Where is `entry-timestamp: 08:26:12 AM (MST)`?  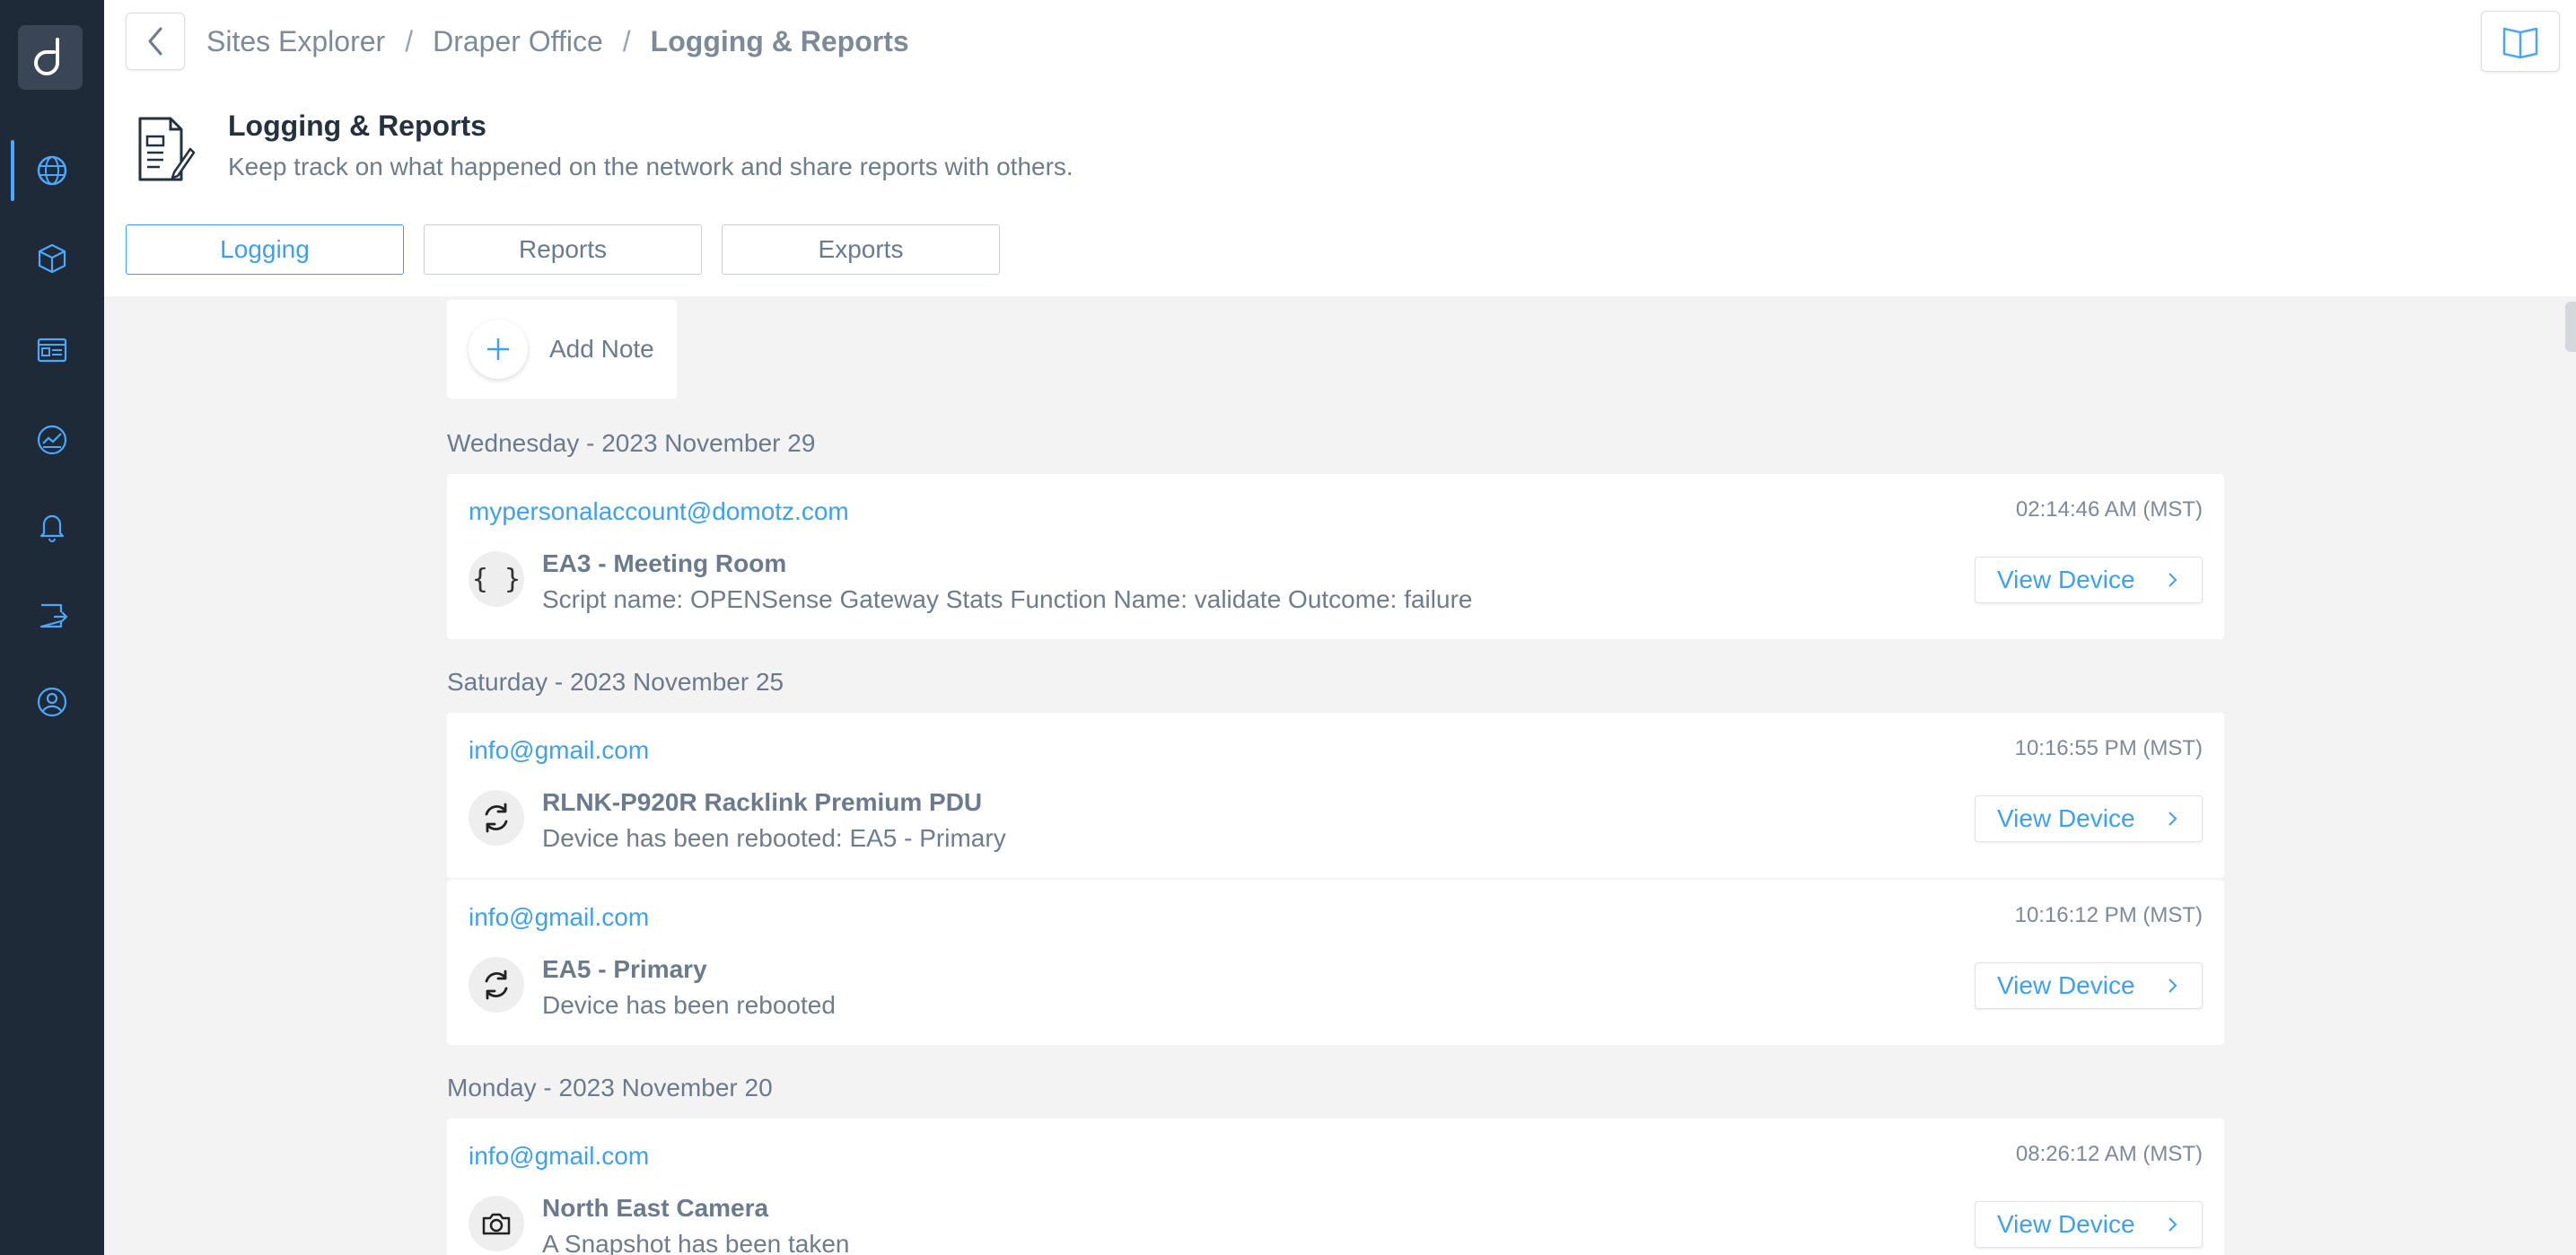 entry-timestamp: 08:26:12 AM (MST) is located at coordinates (2109, 1154).